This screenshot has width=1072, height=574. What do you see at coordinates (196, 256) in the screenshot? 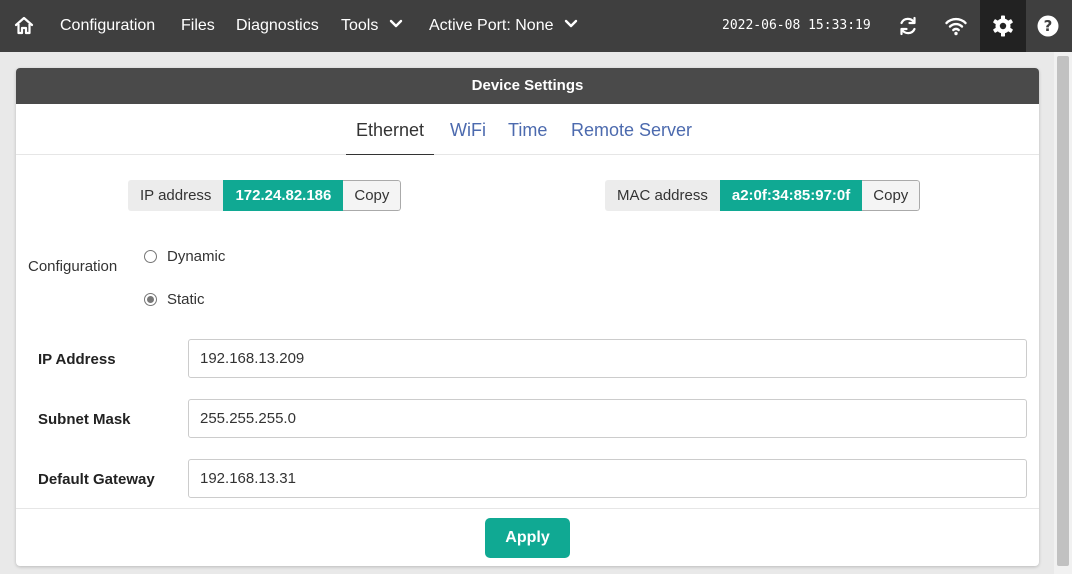
I see `radio-dynamic-label: Dynamic` at bounding box center [196, 256].